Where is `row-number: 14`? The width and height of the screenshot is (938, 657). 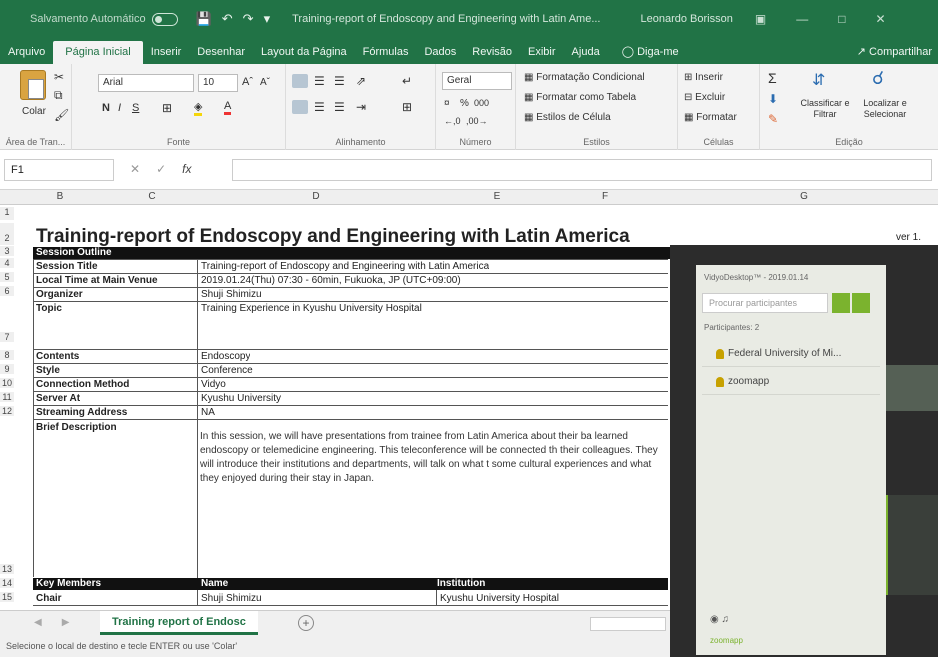 row-number: 14 is located at coordinates (7, 583).